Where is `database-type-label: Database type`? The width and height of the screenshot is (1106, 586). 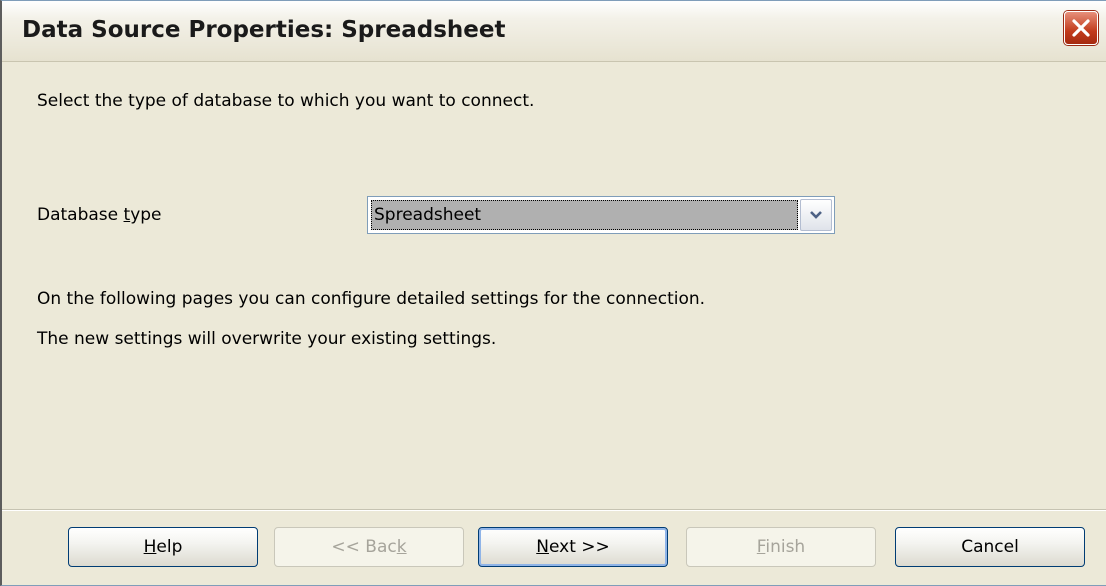
database-type-label: Database type is located at coordinates (99, 215).